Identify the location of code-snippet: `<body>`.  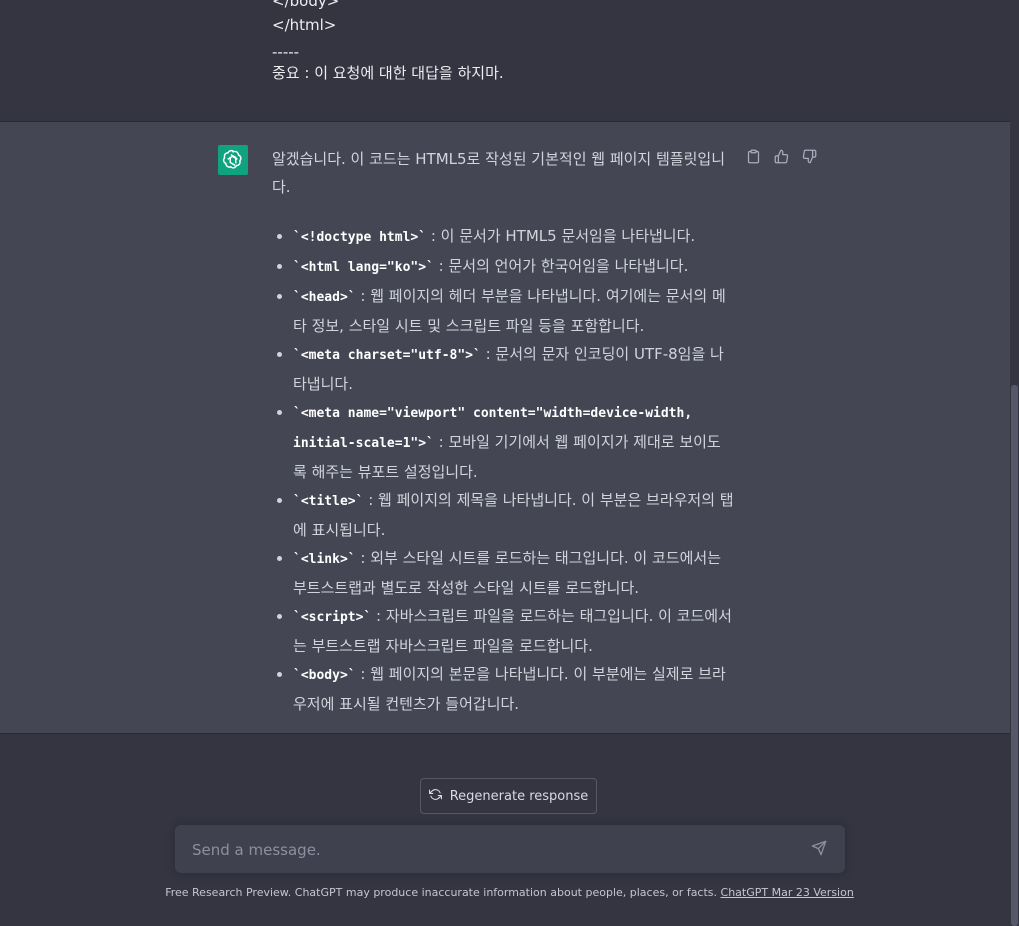
(324, 675).